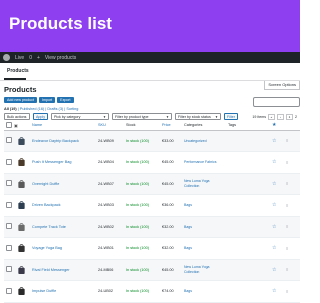  What do you see at coordinates (38, 58) in the screenshot?
I see `admin-bar-new: +` at bounding box center [38, 58].